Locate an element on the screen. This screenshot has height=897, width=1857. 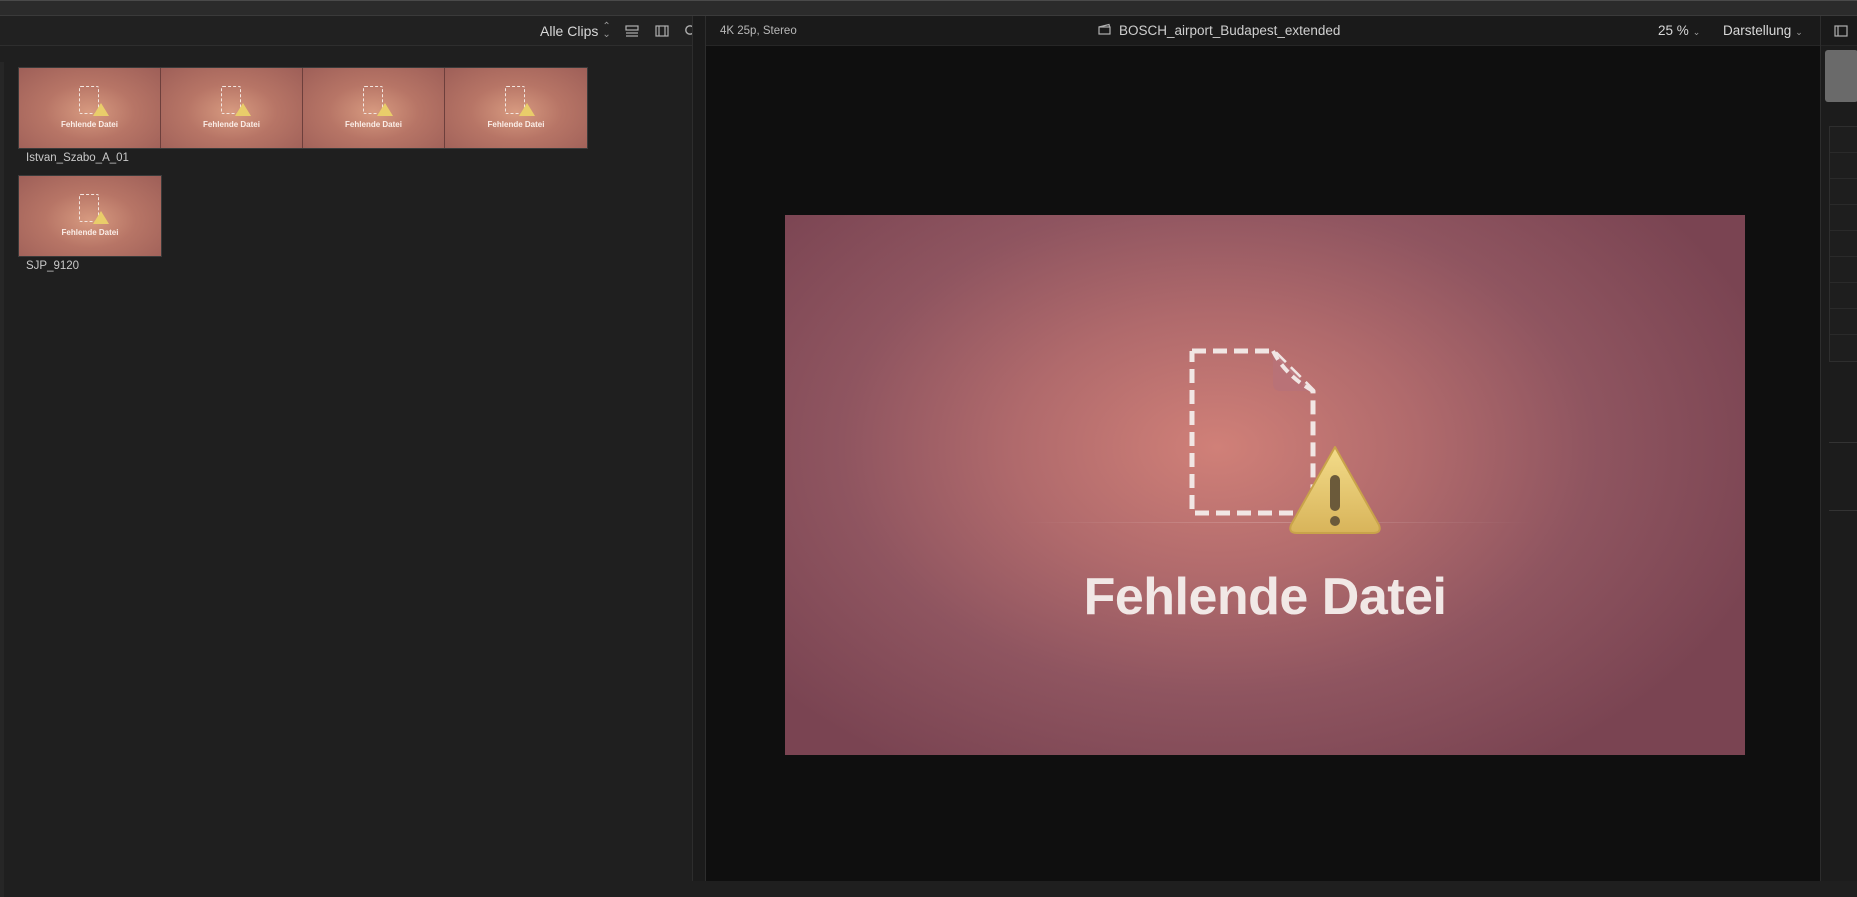
inspector-panel is located at coordinates (1838, 448).